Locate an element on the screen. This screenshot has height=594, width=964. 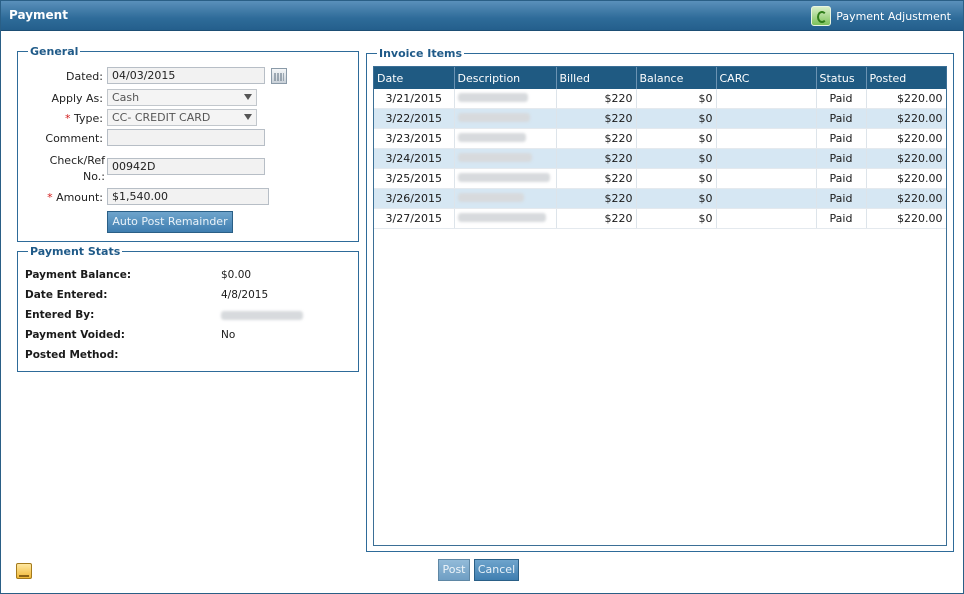
cell-date: 3/21/2015 is located at coordinates (414, 99).